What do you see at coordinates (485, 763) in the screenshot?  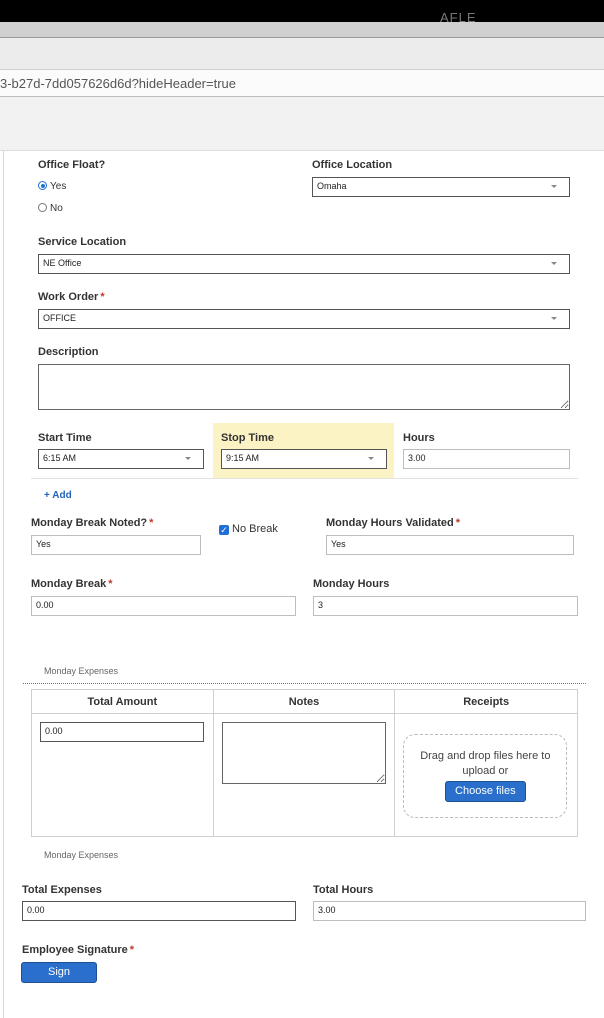 I see `dropzone-text: Drag and drop files here to upload or` at bounding box center [485, 763].